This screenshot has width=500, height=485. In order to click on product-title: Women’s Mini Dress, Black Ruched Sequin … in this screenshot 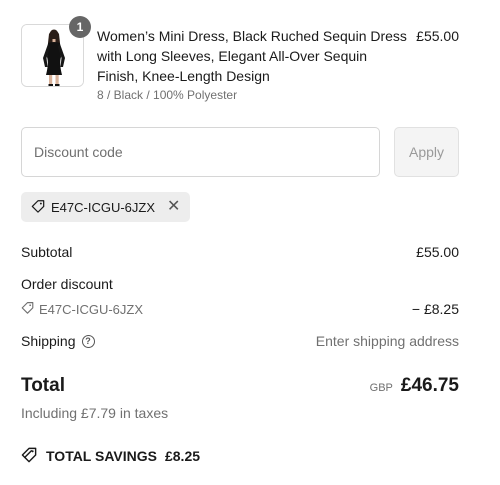, I will do `click(252, 56)`.